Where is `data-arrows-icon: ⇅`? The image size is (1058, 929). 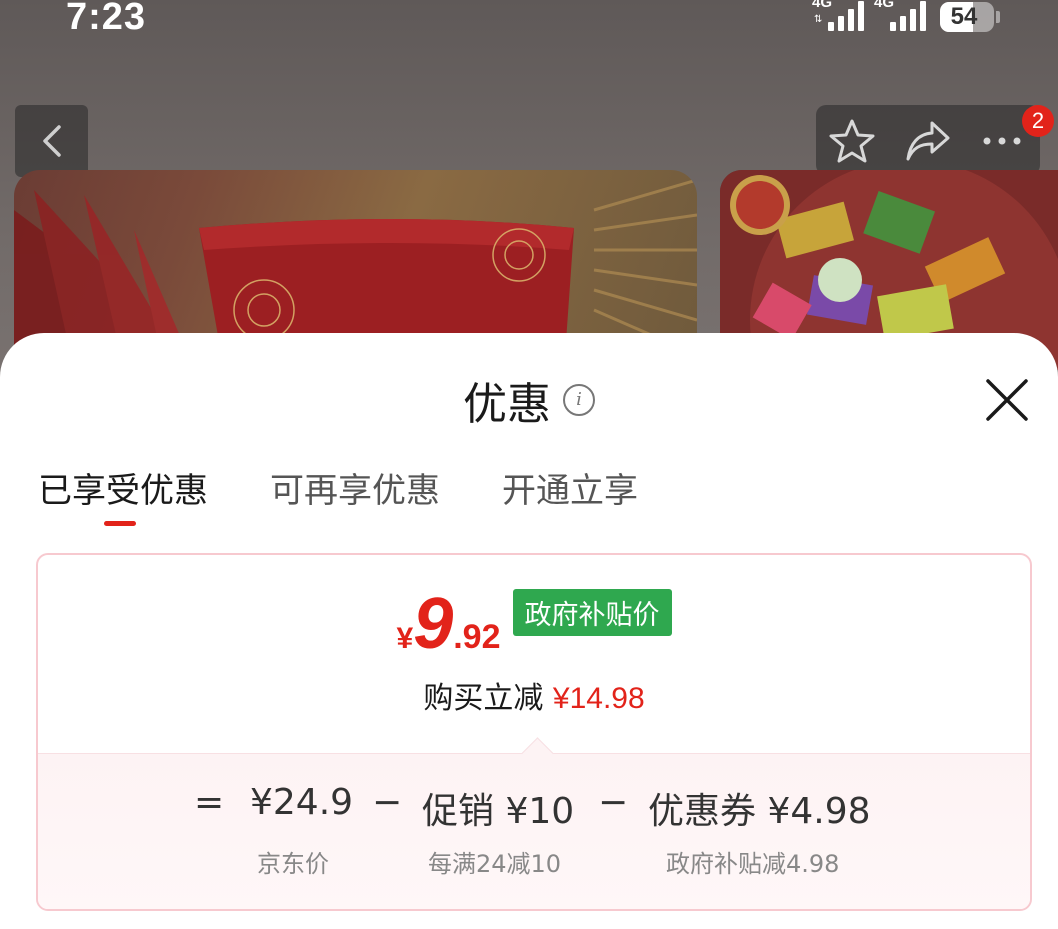 data-arrows-icon: ⇅ is located at coordinates (818, 19).